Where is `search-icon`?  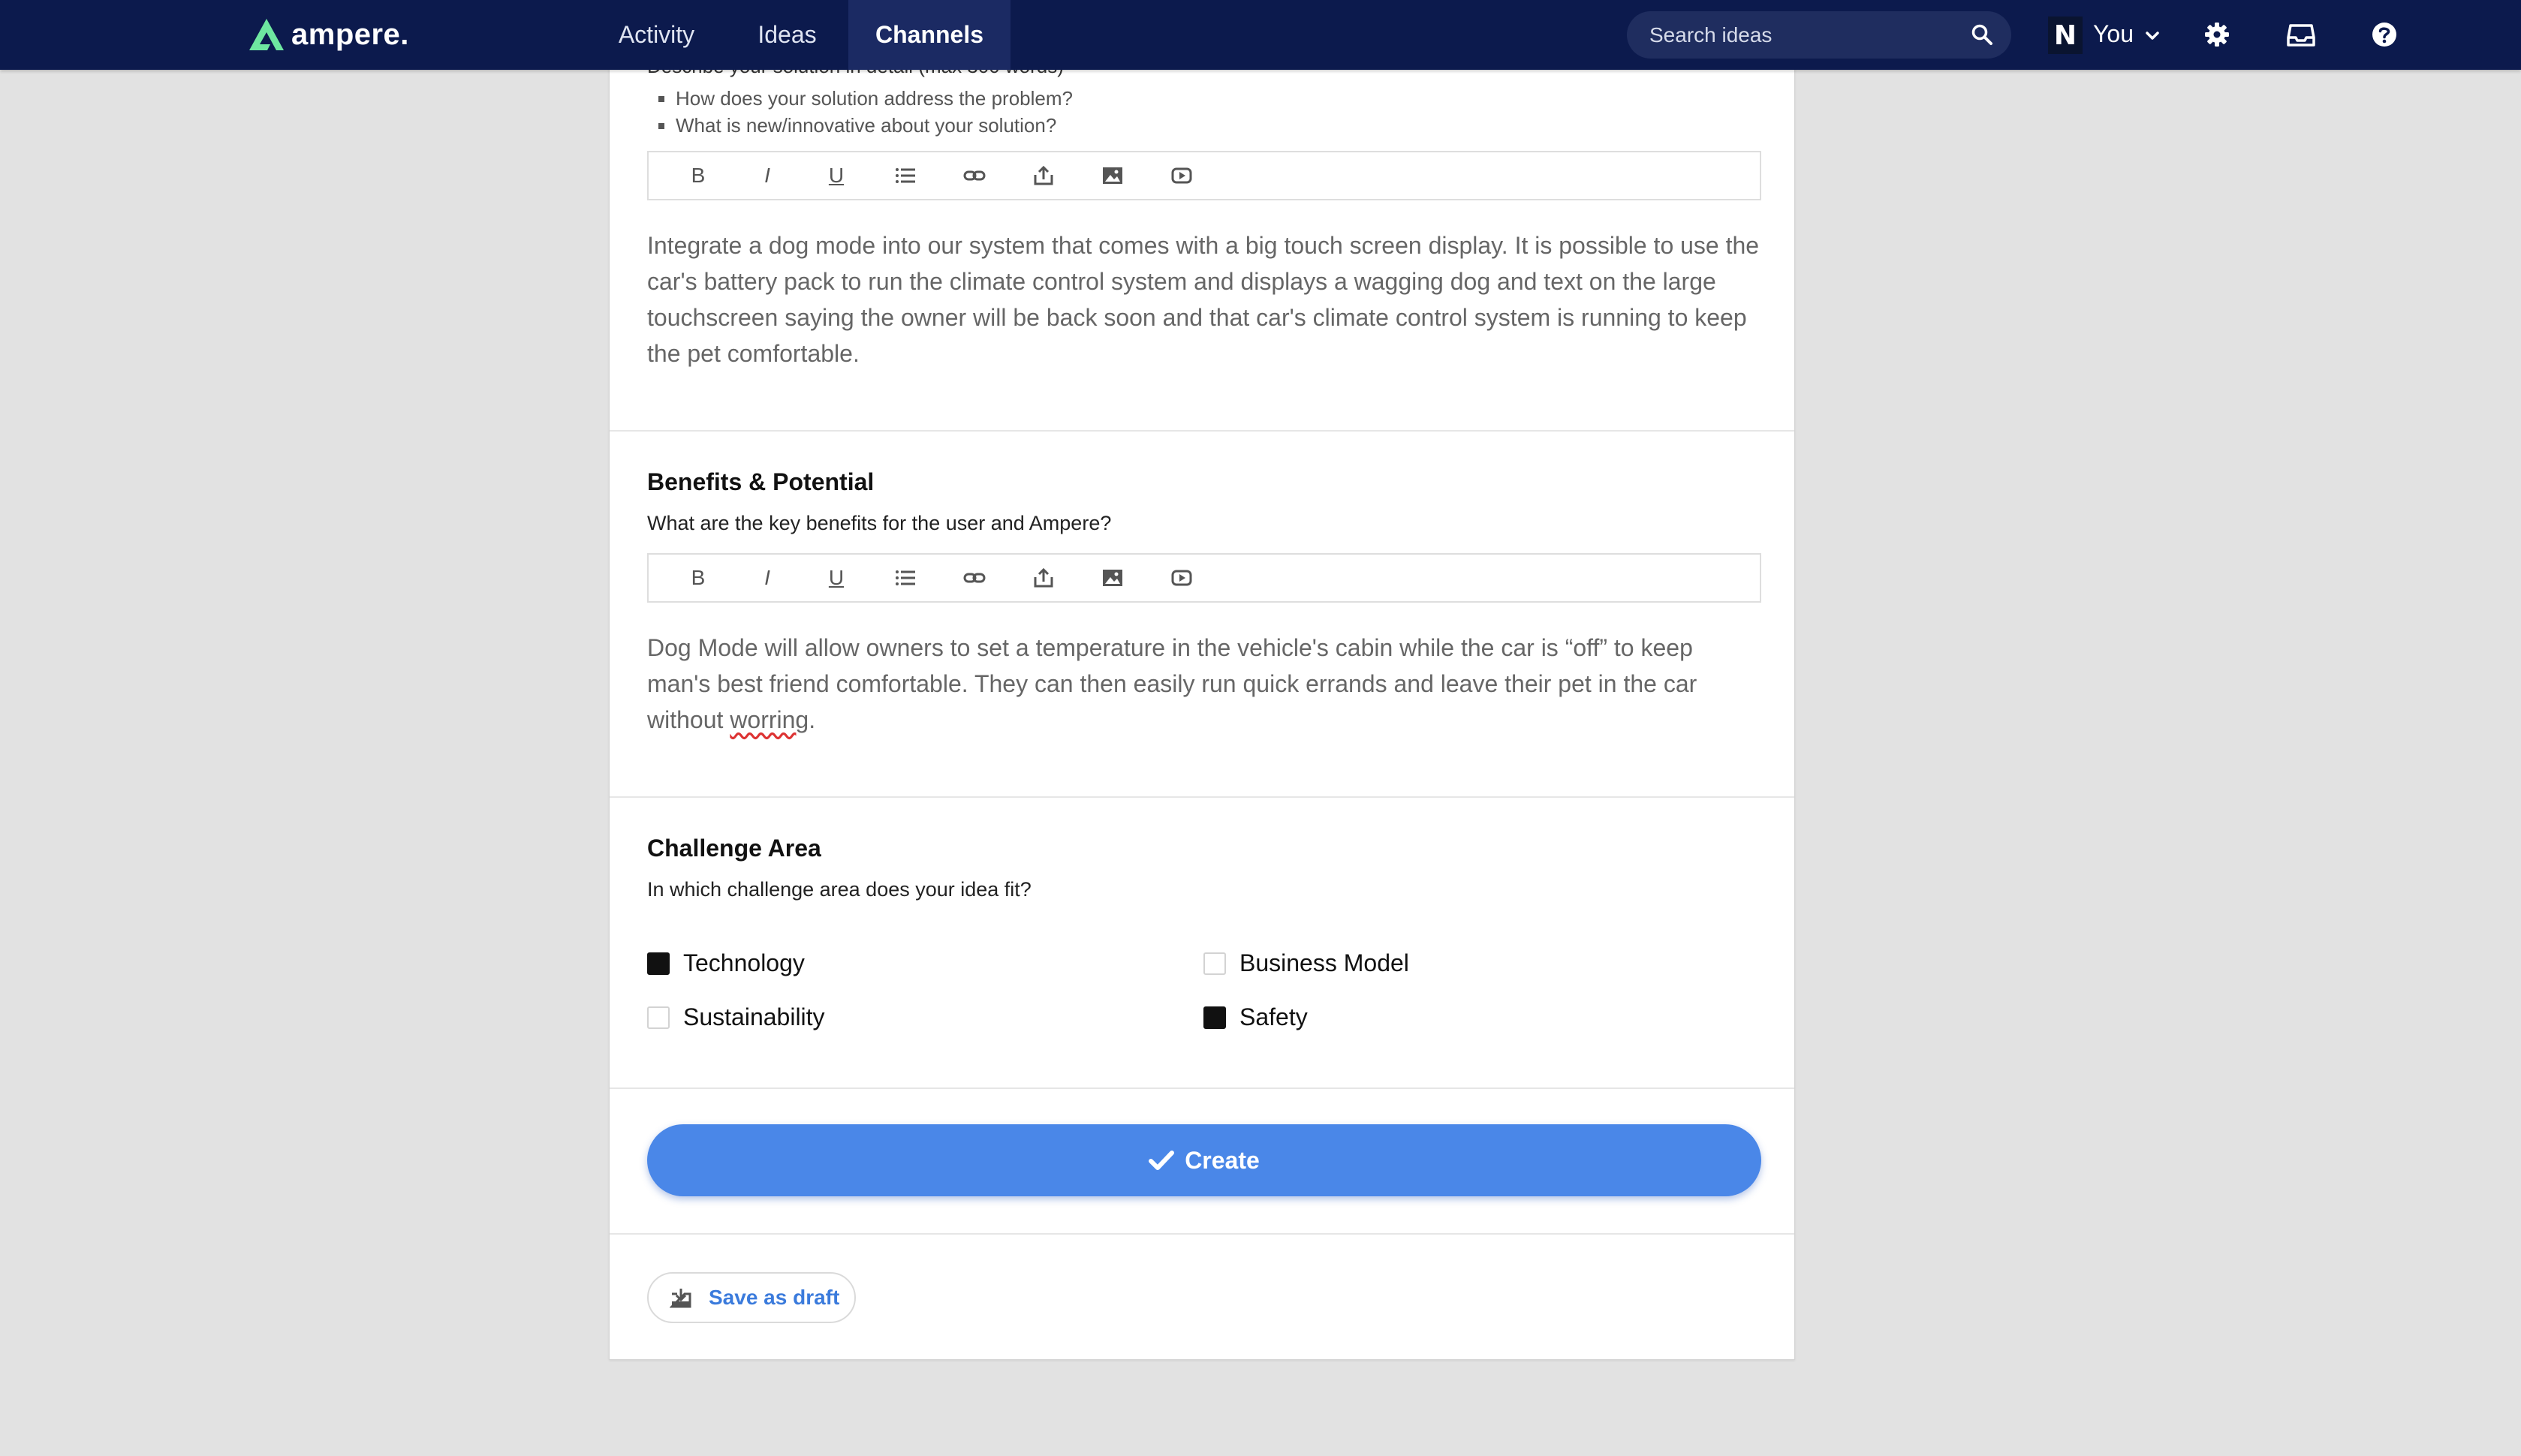
search-icon is located at coordinates (1982, 34).